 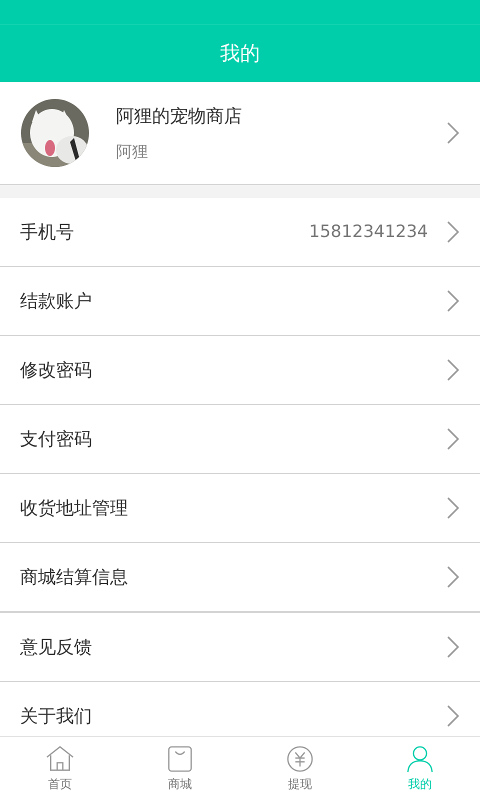 I want to click on menu-label: 支付密码, so click(x=56, y=439).